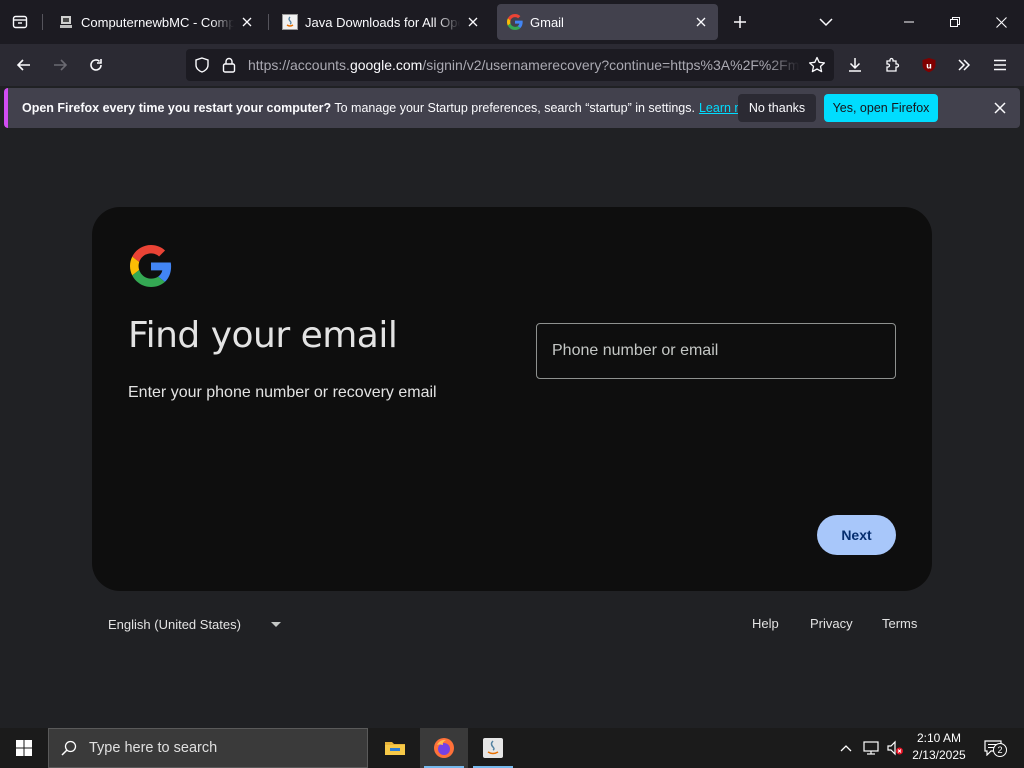 The image size is (1024, 768). What do you see at coordinates (607, 22) in the screenshot?
I see `tab-gmail: Gmail` at bounding box center [607, 22].